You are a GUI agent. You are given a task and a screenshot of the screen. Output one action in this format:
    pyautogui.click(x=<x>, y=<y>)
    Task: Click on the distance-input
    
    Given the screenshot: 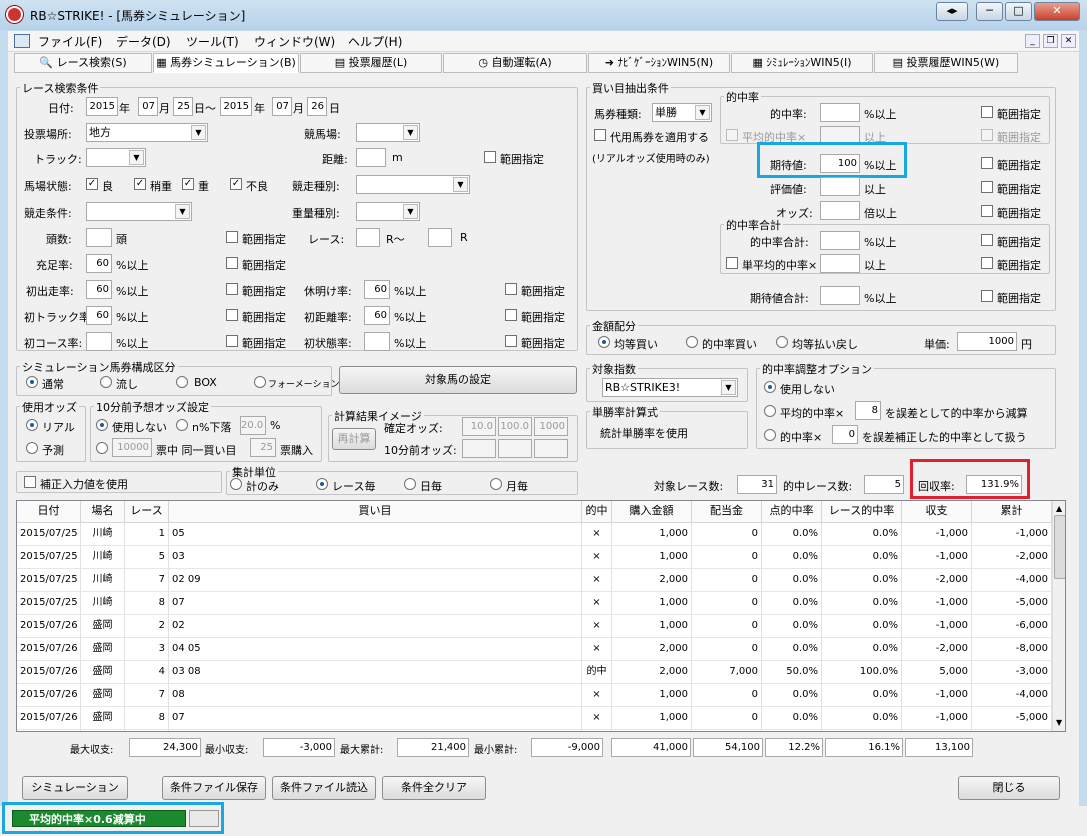 What is the action you would take?
    pyautogui.click(x=371, y=157)
    